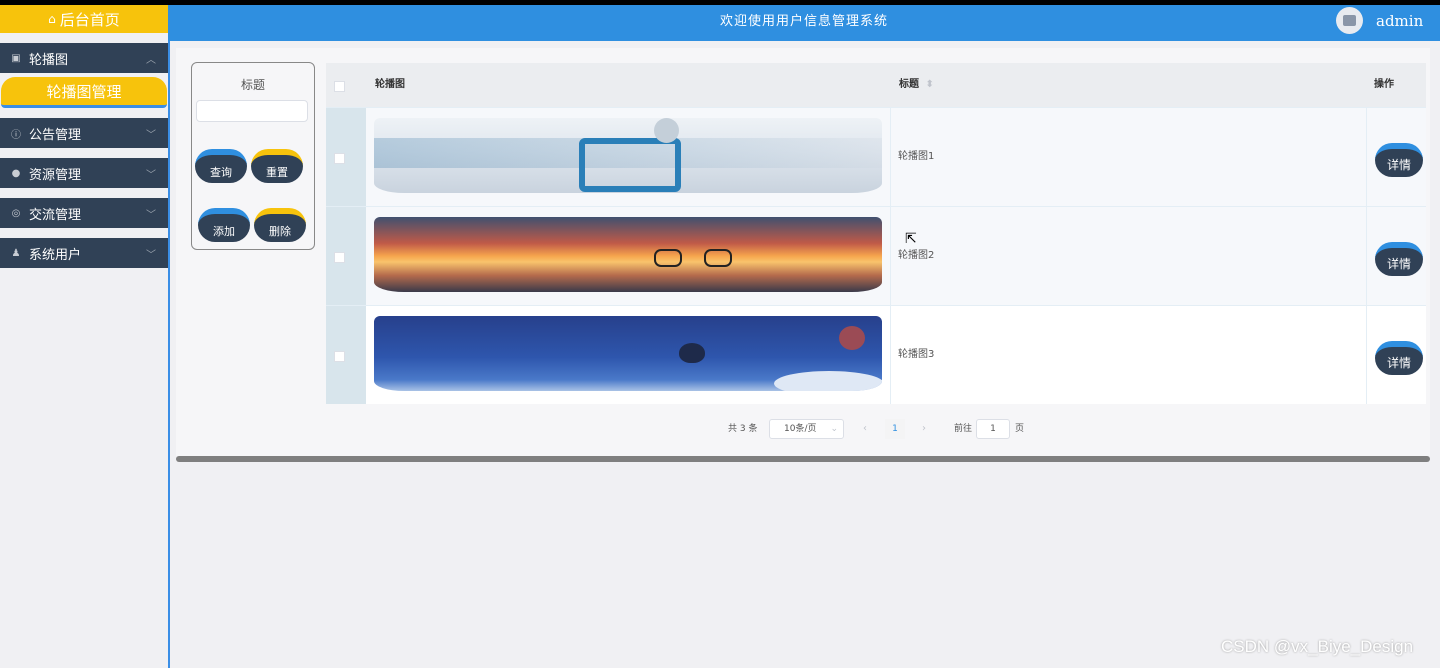  What do you see at coordinates (89, 19) in the screenshot?
I see `home-label: 后台首页` at bounding box center [89, 19].